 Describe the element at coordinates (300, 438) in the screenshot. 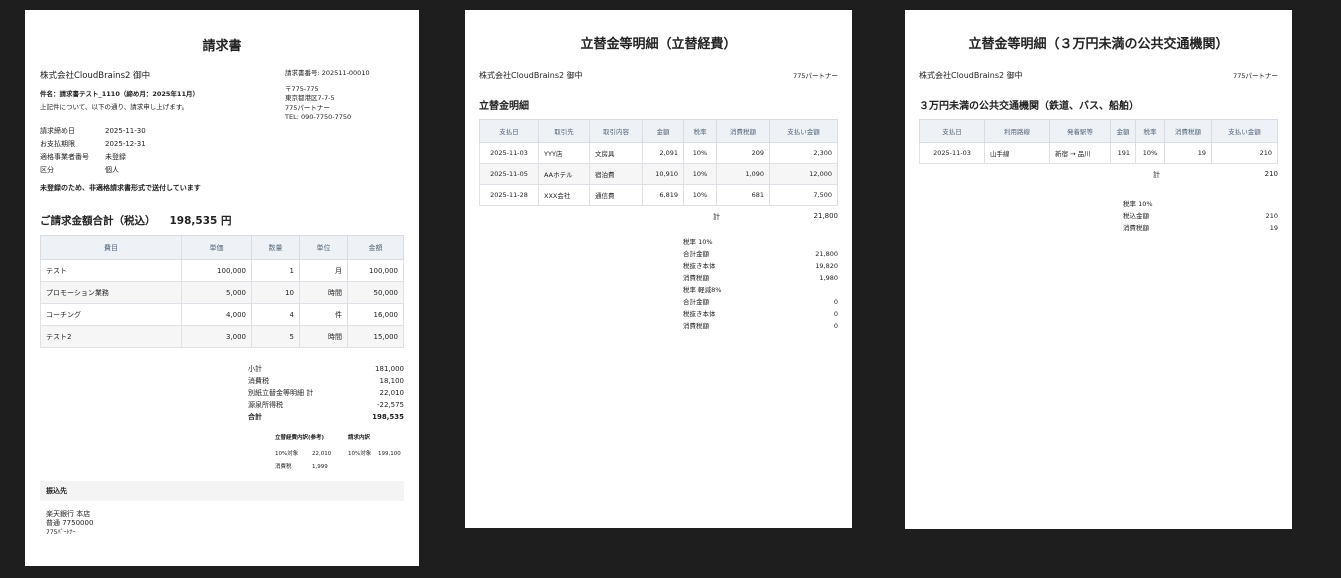

I see `breakdown-title: 立替経費内訳(参考)` at that location.